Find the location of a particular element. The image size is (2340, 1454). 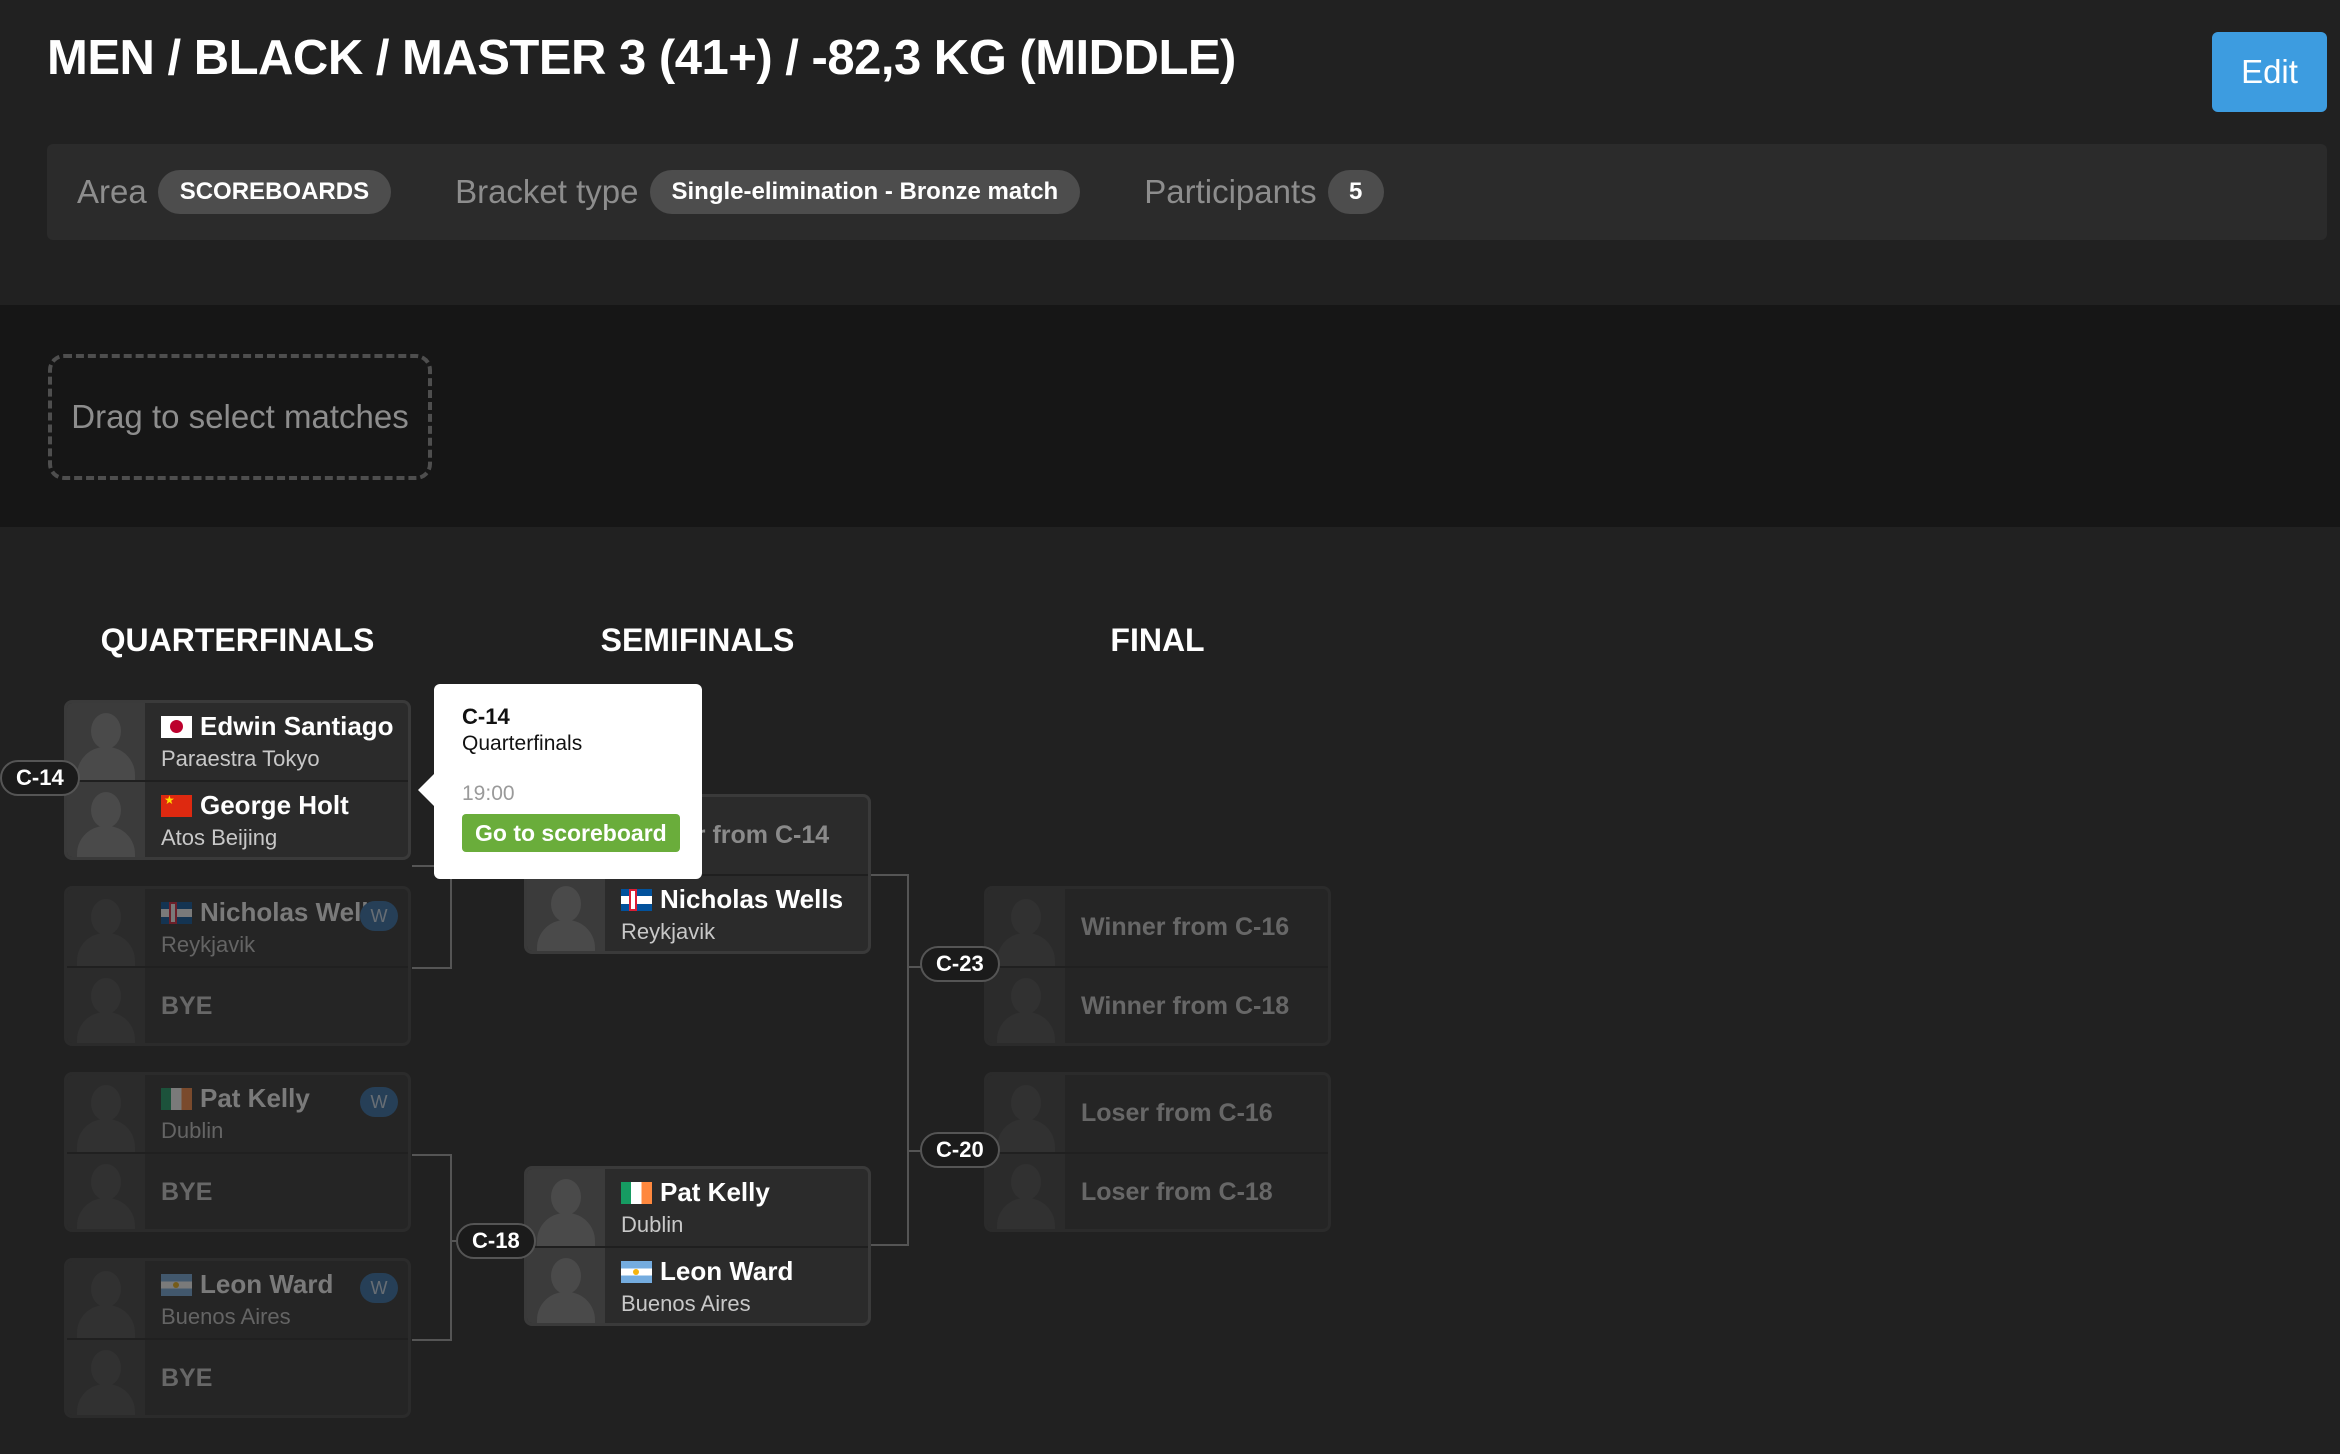

placeholder-label: Loser from C-18 is located at coordinates (1177, 1192).